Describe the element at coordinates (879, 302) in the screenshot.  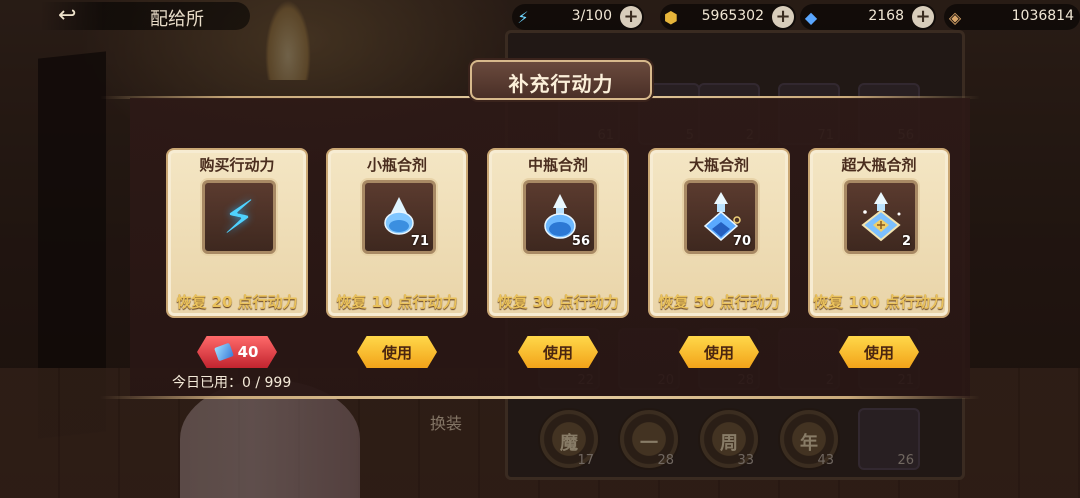
I see `card-description: 恢复 100 点行动力` at that location.